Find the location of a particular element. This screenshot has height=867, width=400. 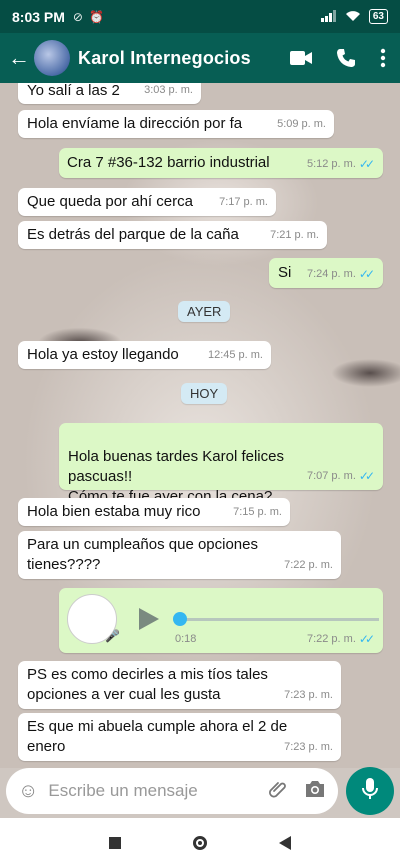

message-input: Escribe un mensaje is located at coordinates (150, 791).